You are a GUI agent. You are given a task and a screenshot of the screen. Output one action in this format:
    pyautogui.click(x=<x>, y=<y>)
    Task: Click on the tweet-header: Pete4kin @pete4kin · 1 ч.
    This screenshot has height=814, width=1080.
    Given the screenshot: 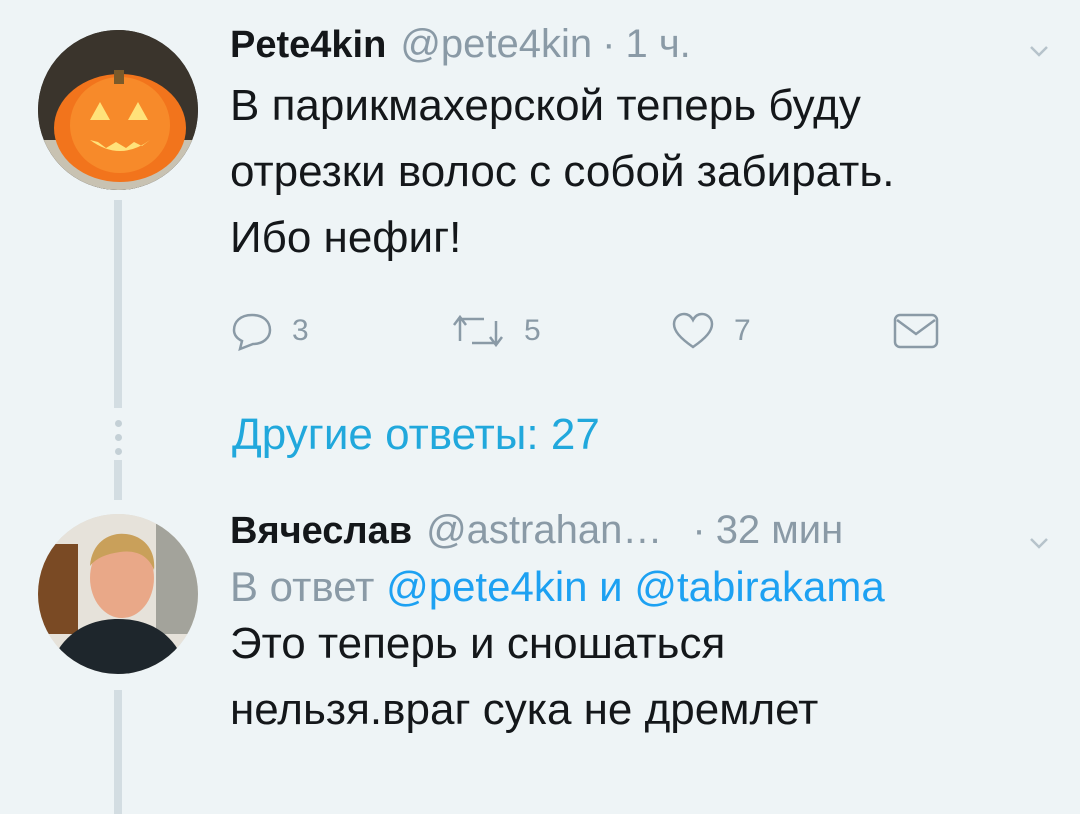 What is the action you would take?
    pyautogui.click(x=640, y=44)
    